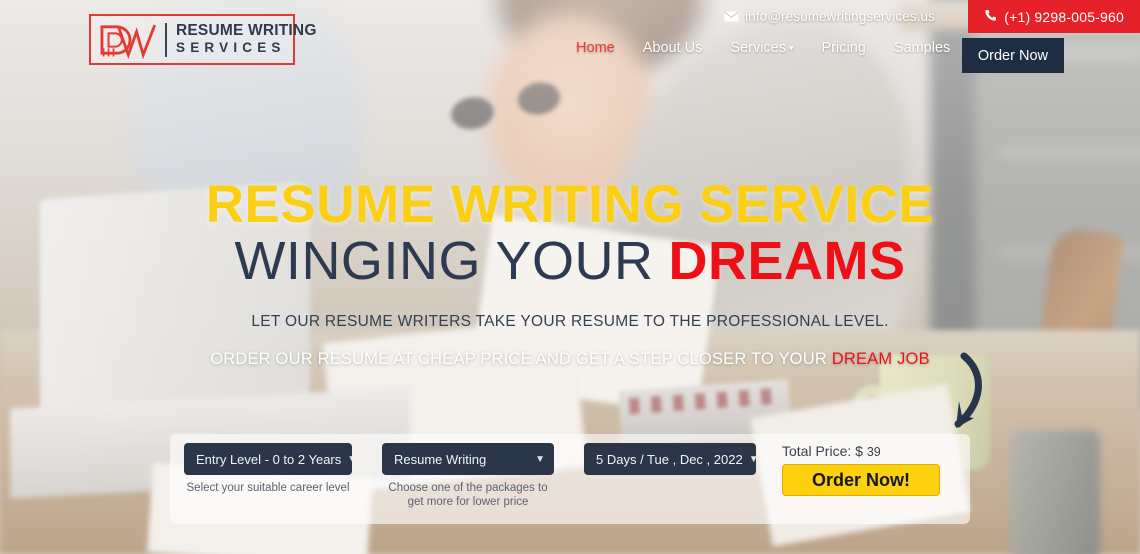 This screenshot has width=1140, height=554. I want to click on nav-order-now-button: Order Now, so click(1012, 55).